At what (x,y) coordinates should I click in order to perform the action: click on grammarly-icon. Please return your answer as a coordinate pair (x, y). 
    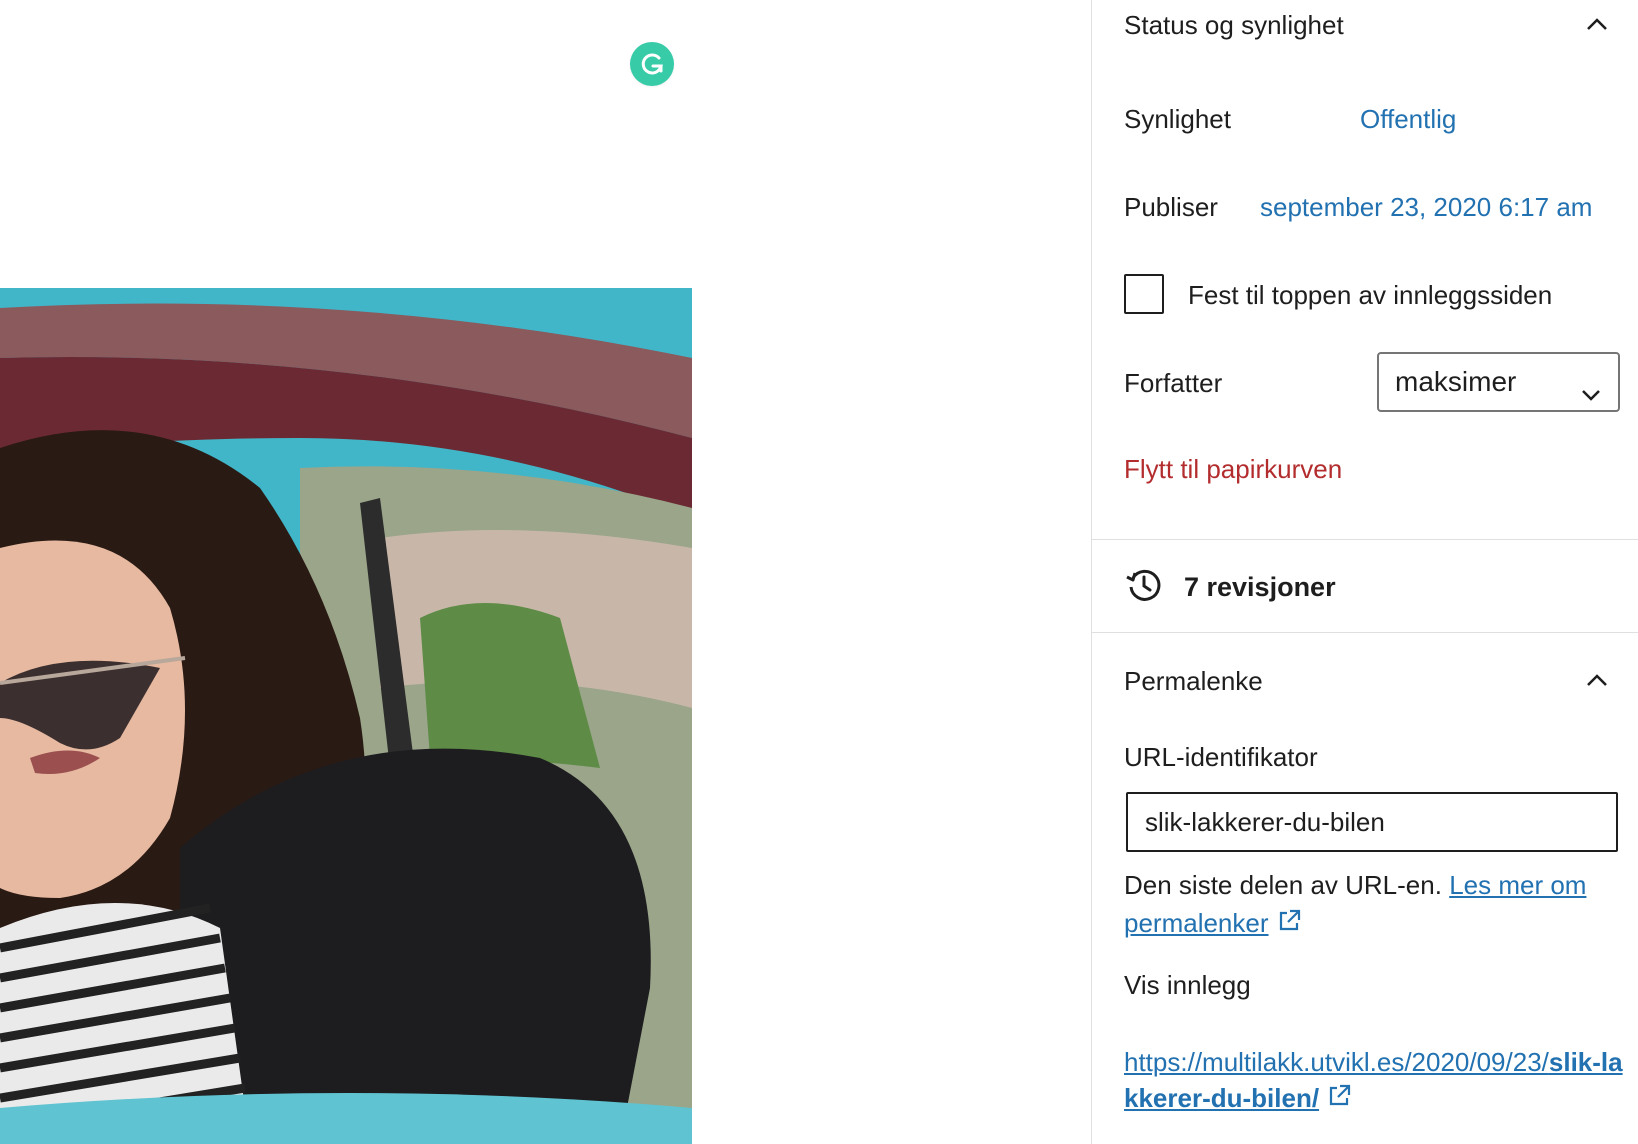
    Looking at the image, I should click on (652, 64).